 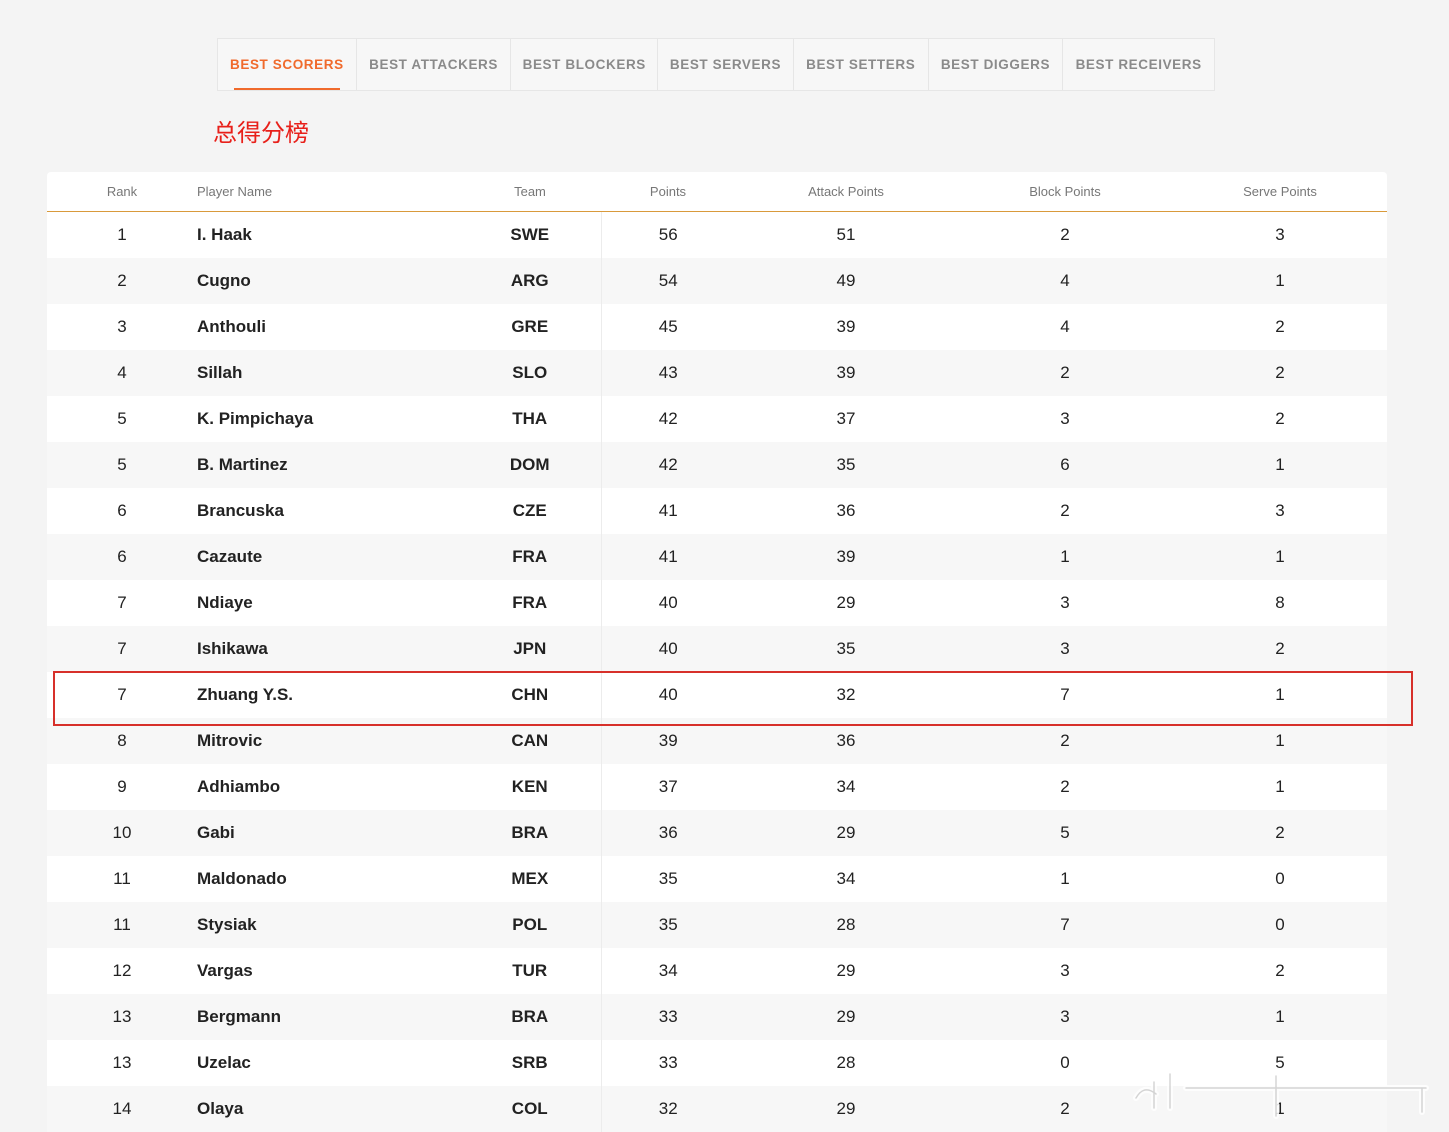 I want to click on column-header-points: Points, so click(x=668, y=192).